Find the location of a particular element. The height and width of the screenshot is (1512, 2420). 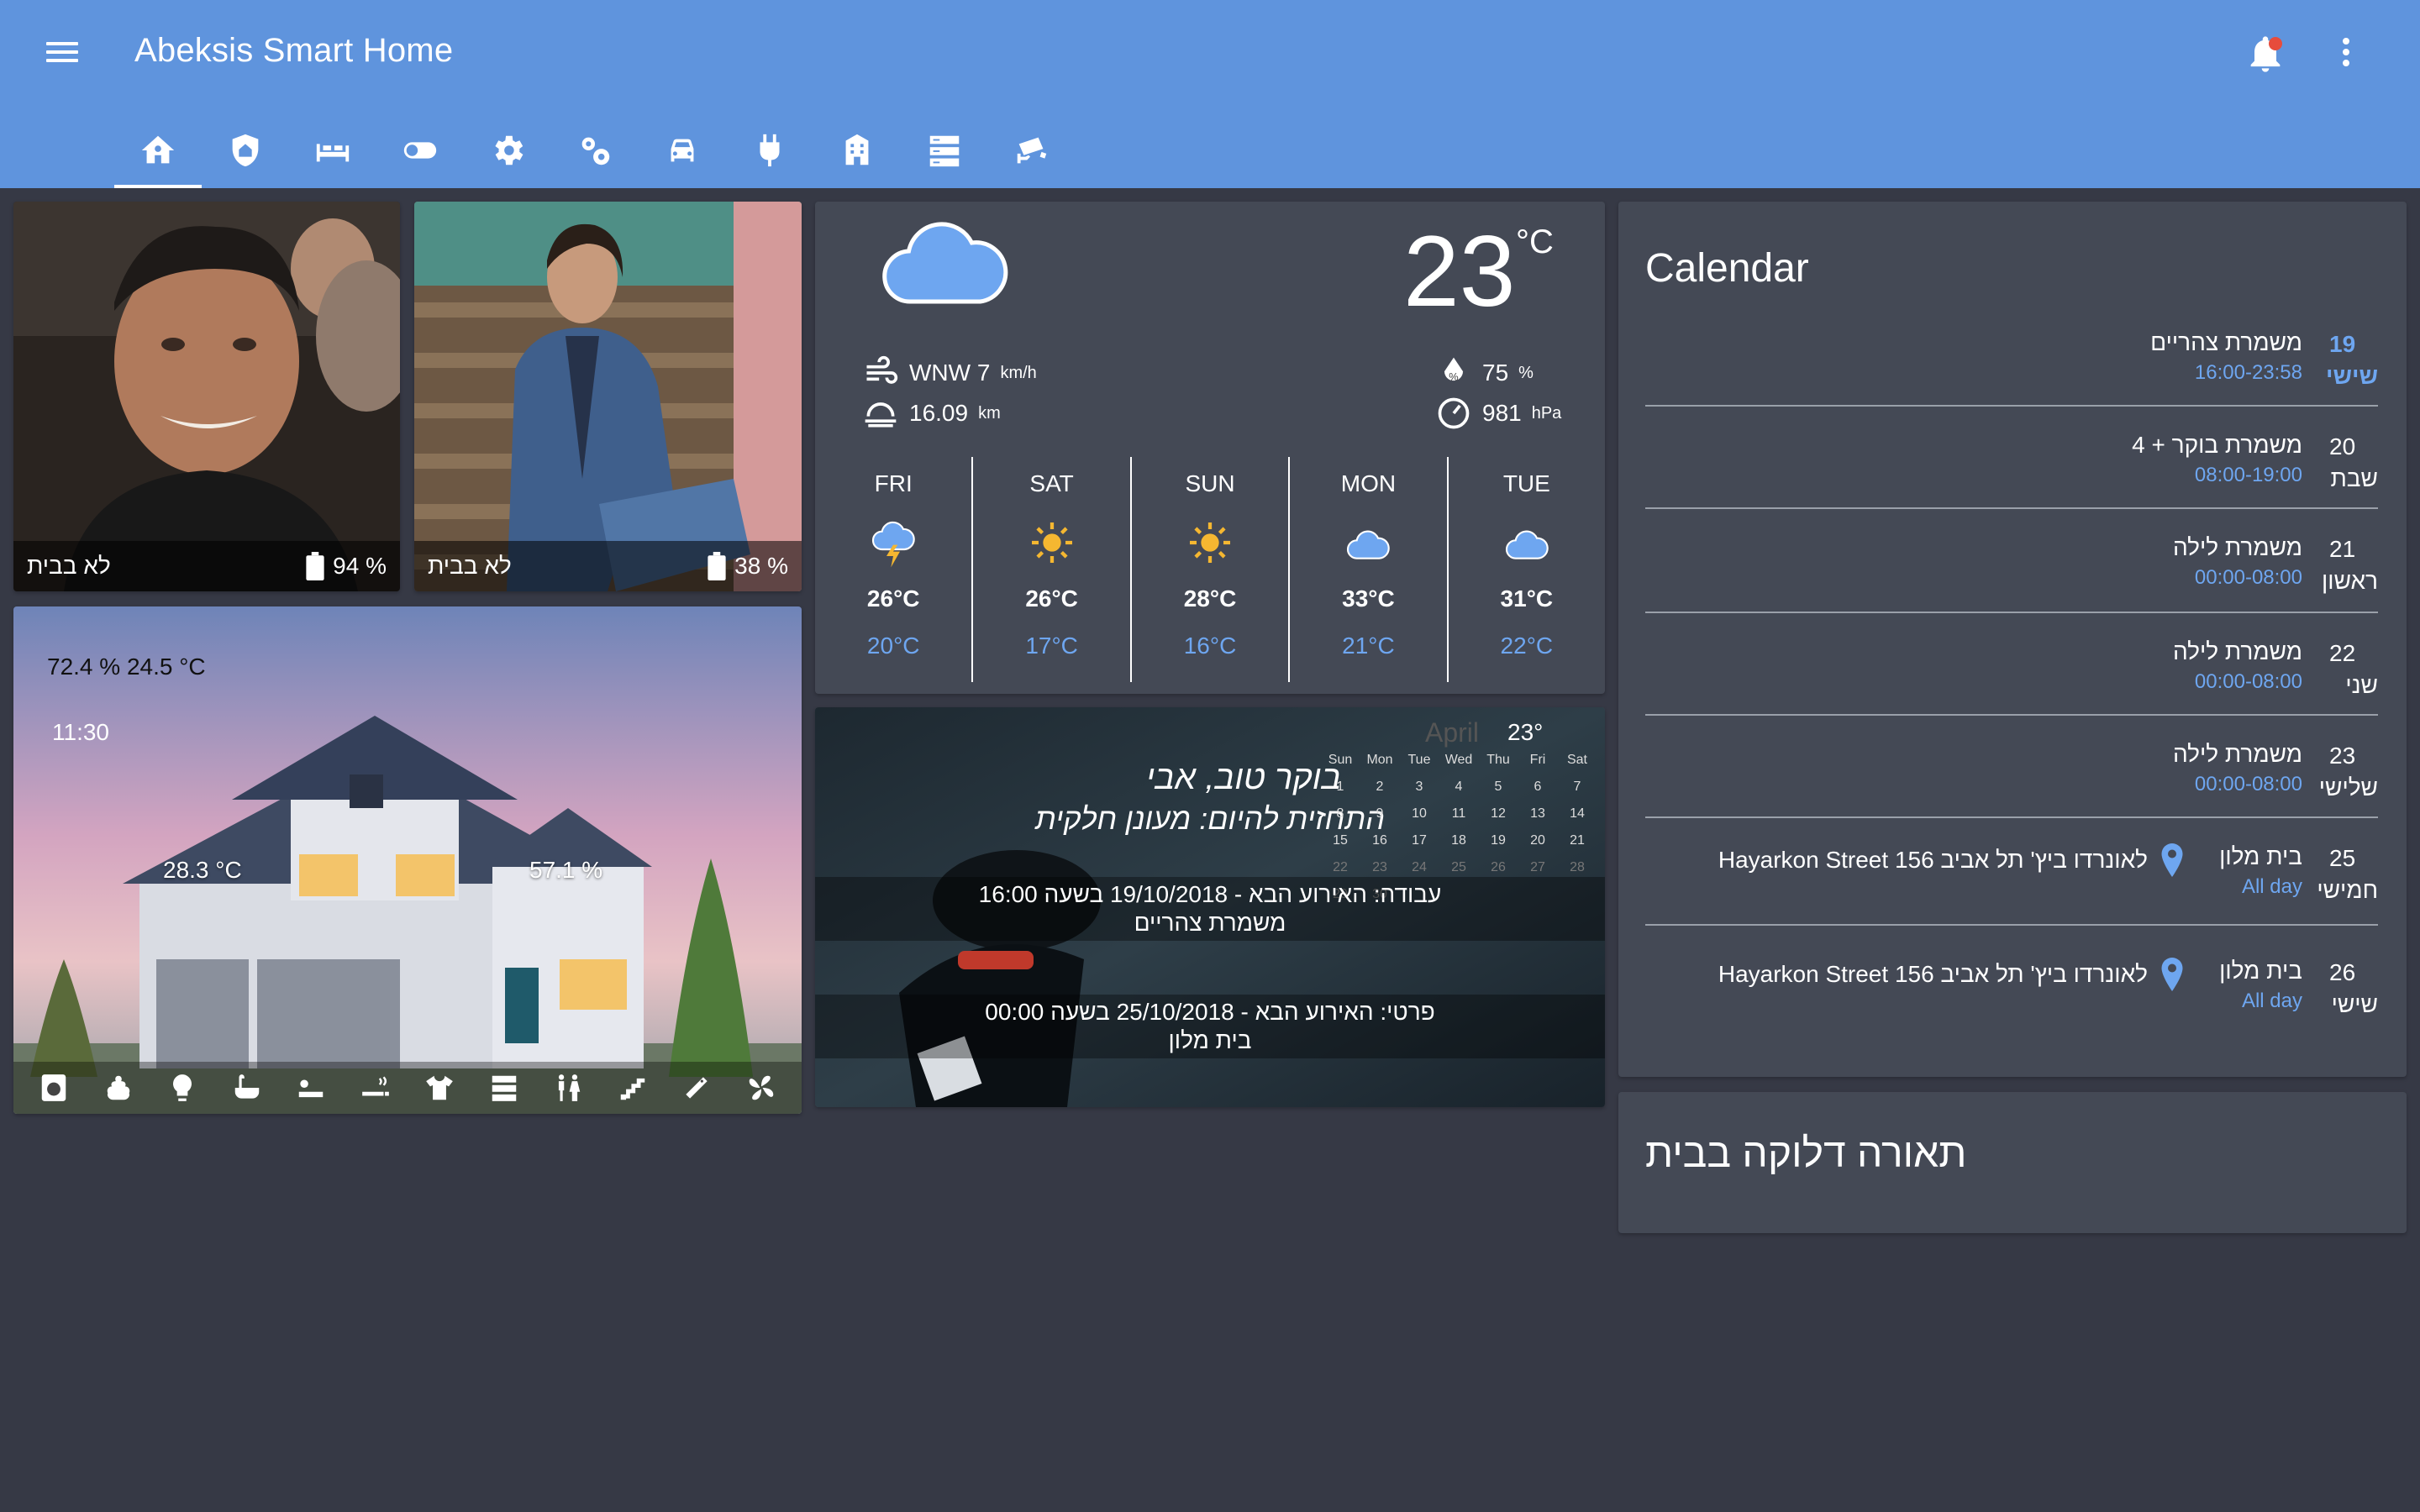

visibility-icon is located at coordinates (881, 415).